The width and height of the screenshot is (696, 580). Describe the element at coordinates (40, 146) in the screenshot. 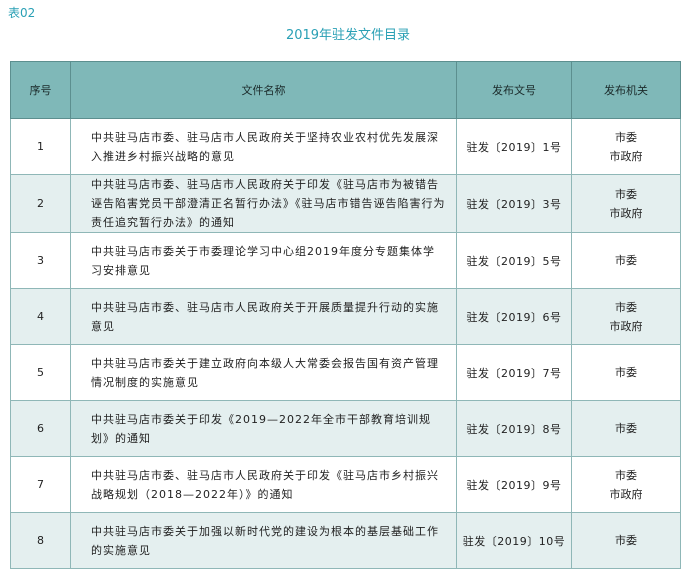

I see `cell-no: 1` at that location.